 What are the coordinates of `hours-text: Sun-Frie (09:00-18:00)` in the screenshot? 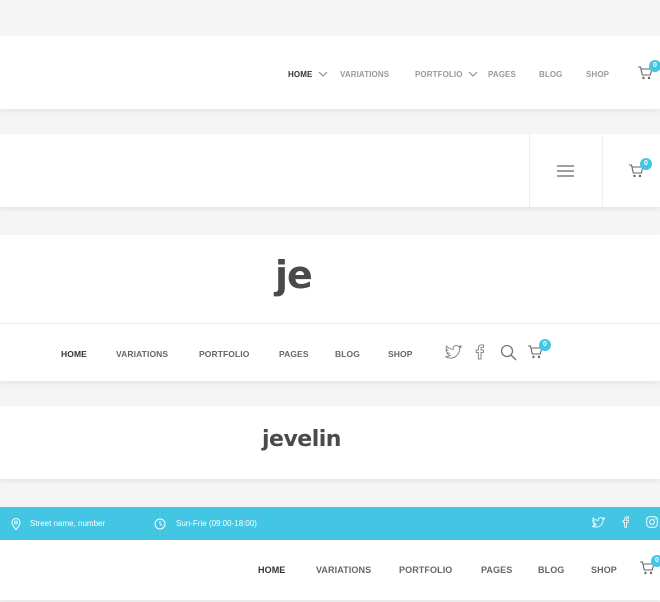 It's located at (216, 523).